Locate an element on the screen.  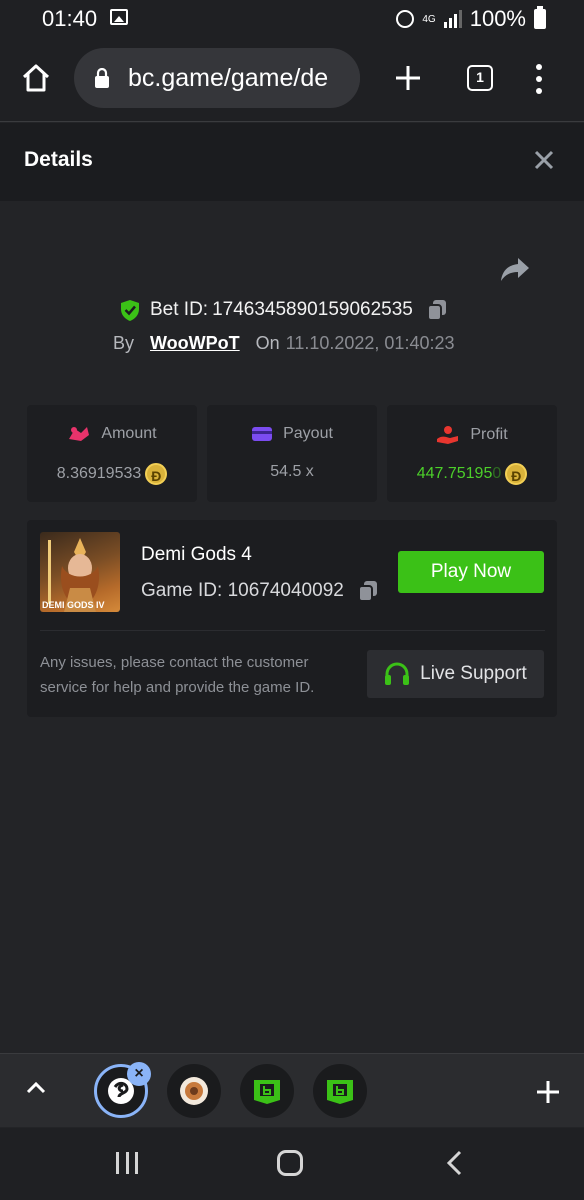
tab-strip: × is located at coordinates (292, 1090).